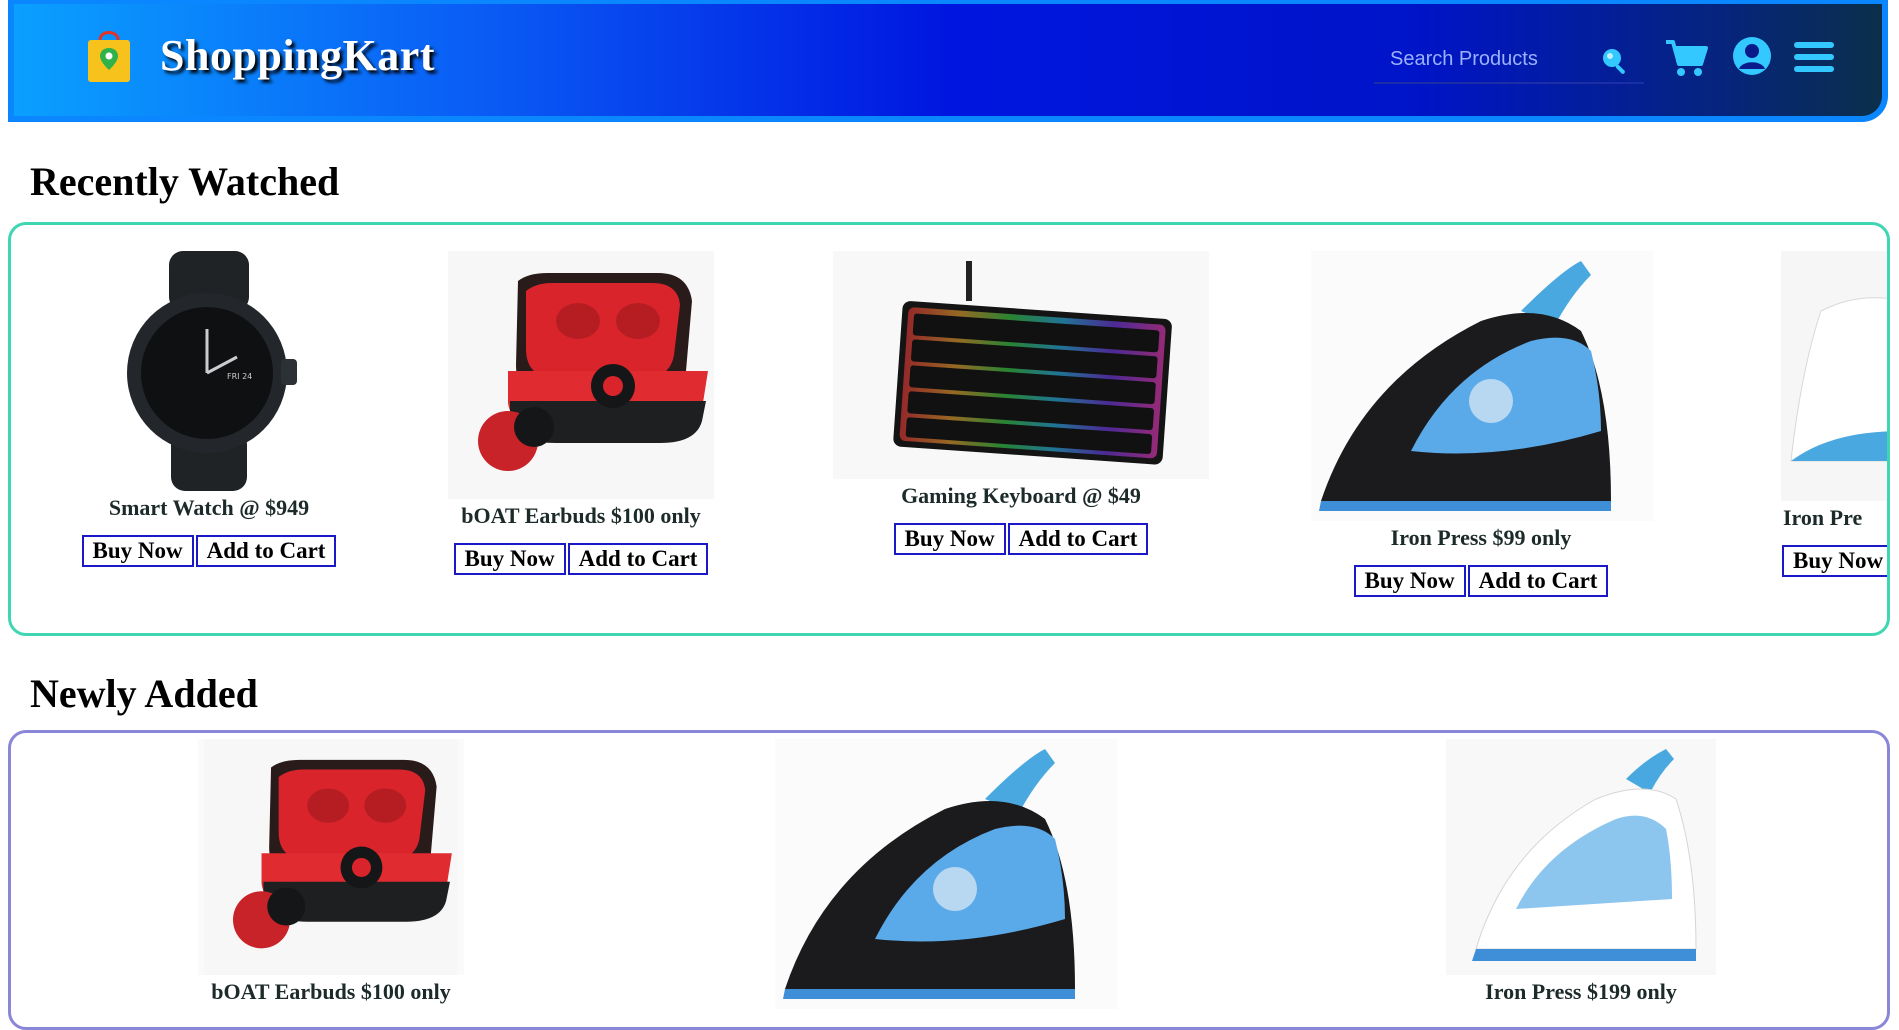 The image size is (1899, 1030). What do you see at coordinates (209, 371) in the screenshot?
I see `smart-watch-image: FRI 24` at bounding box center [209, 371].